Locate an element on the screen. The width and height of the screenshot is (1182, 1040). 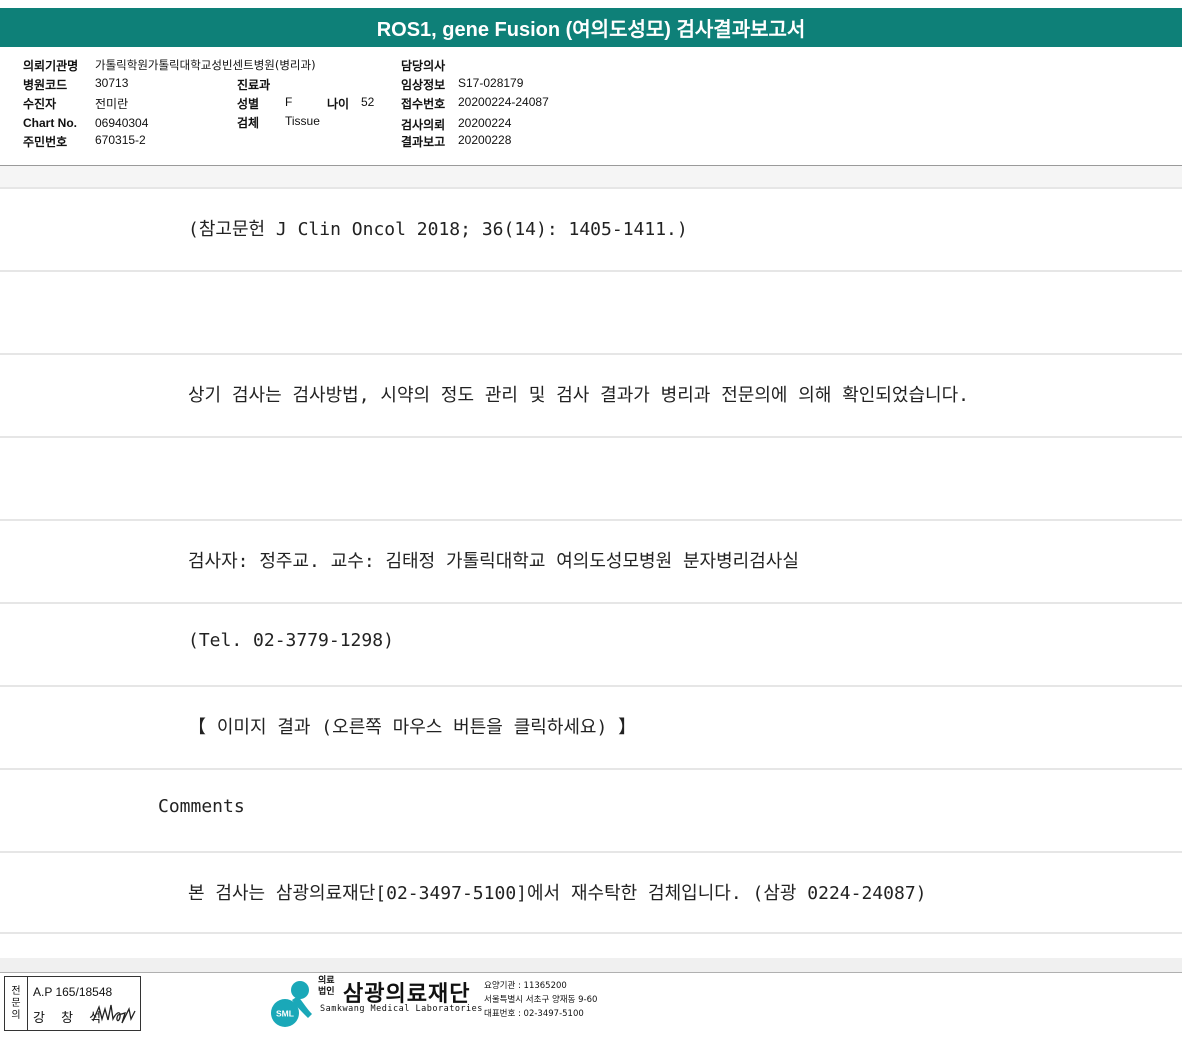
request-date-label: 검사의뢰 is located at coordinates (423, 125).